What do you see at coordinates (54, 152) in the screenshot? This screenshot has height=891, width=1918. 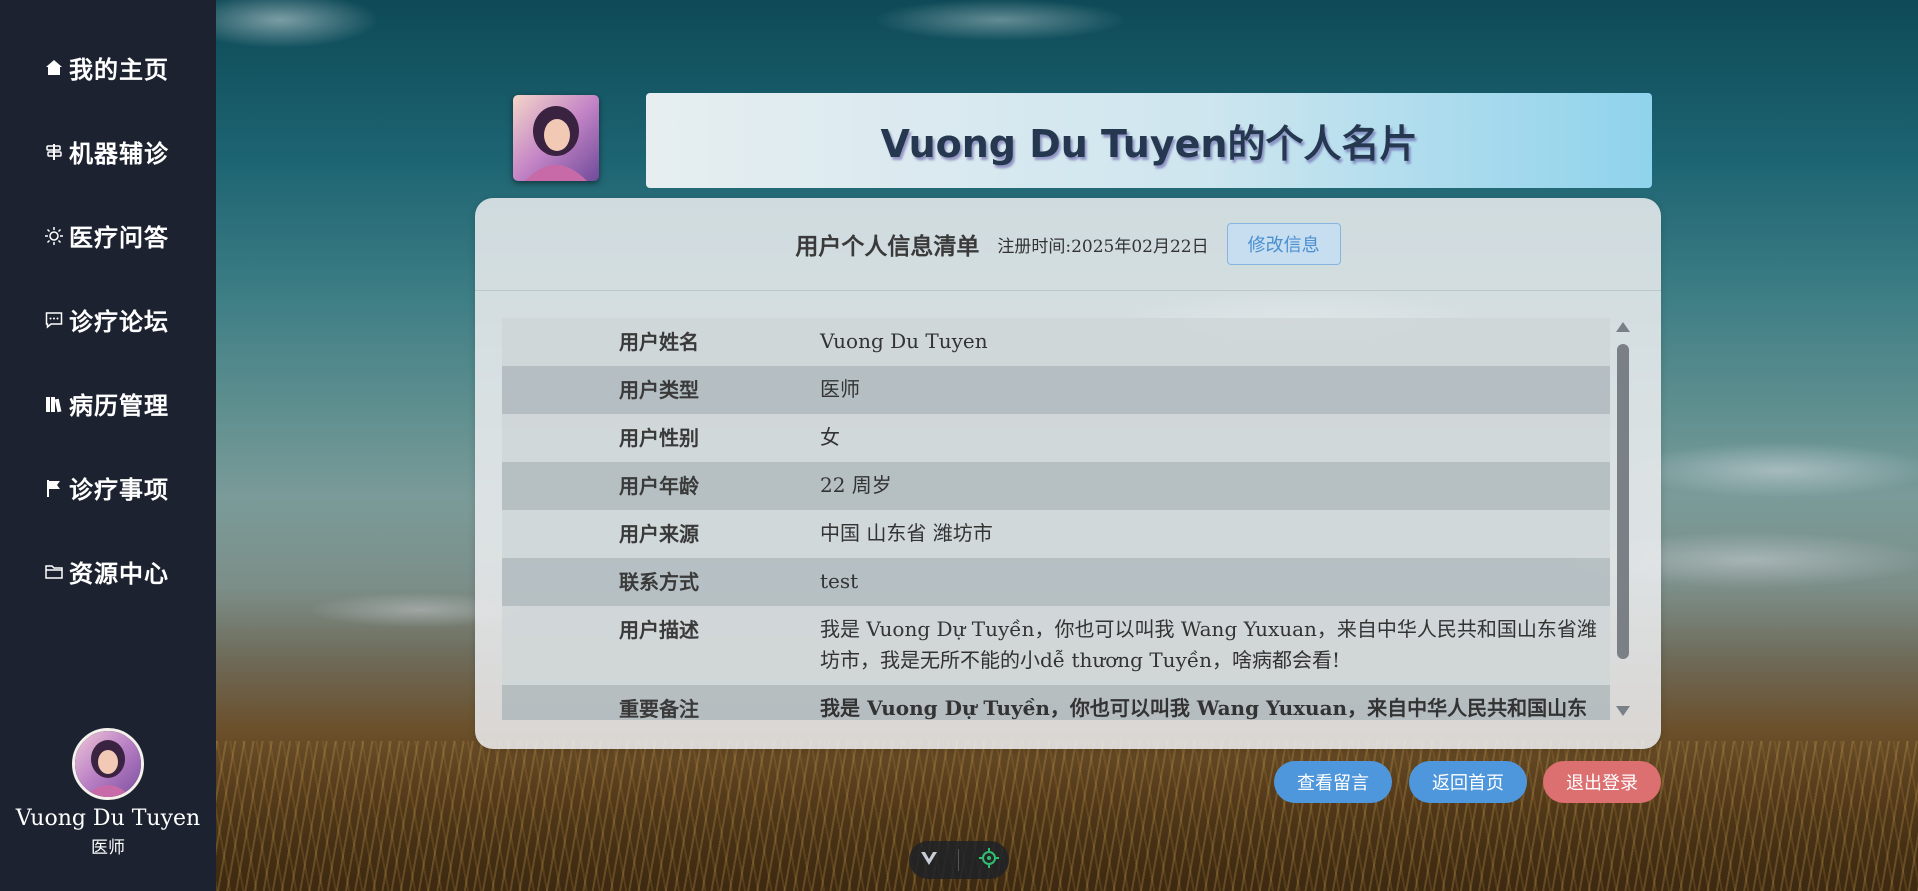 I see `signpost-icon` at bounding box center [54, 152].